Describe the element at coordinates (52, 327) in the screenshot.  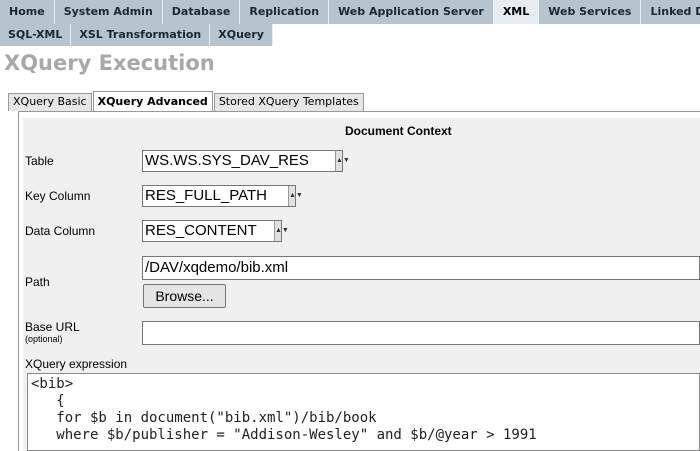
I see `base-url-label-text: Base URL` at that location.